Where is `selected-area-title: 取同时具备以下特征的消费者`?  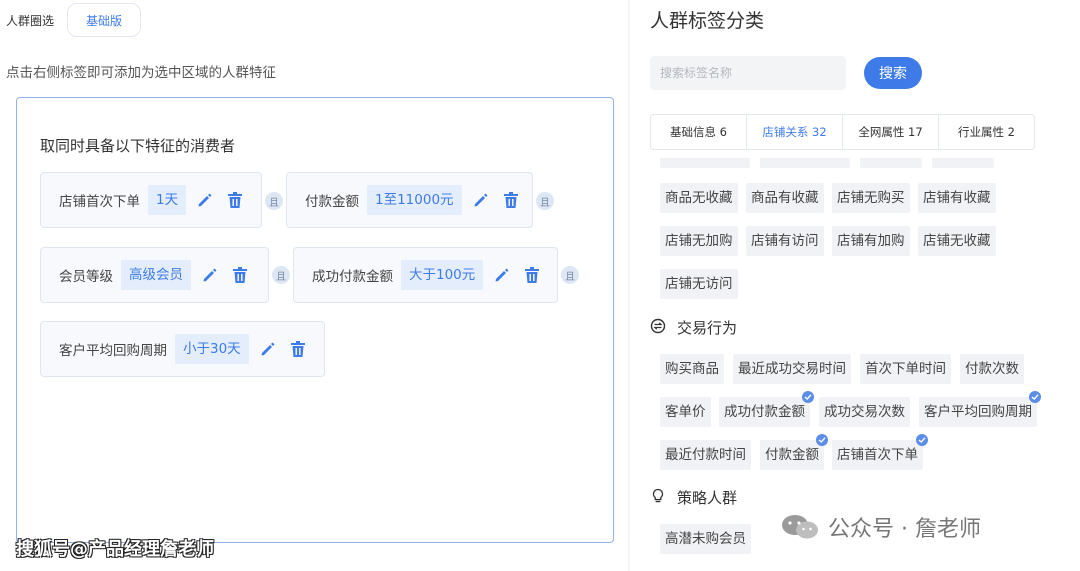 selected-area-title: 取同时具备以下特征的消费者 is located at coordinates (138, 146).